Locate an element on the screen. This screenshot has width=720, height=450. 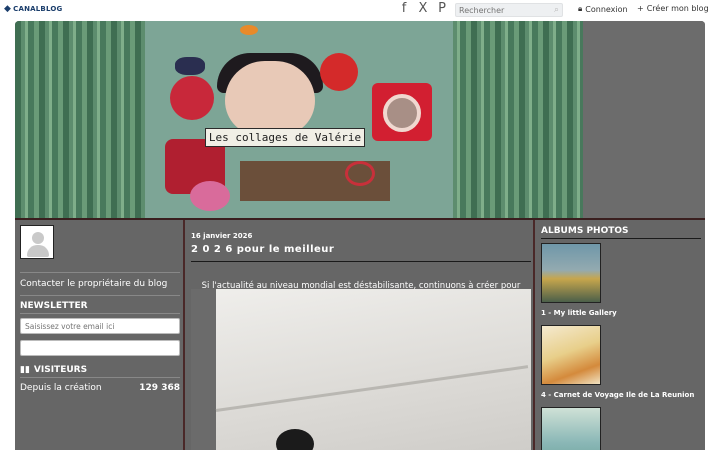
create-blog-label: Créer mon blog is located at coordinates (677, 8).